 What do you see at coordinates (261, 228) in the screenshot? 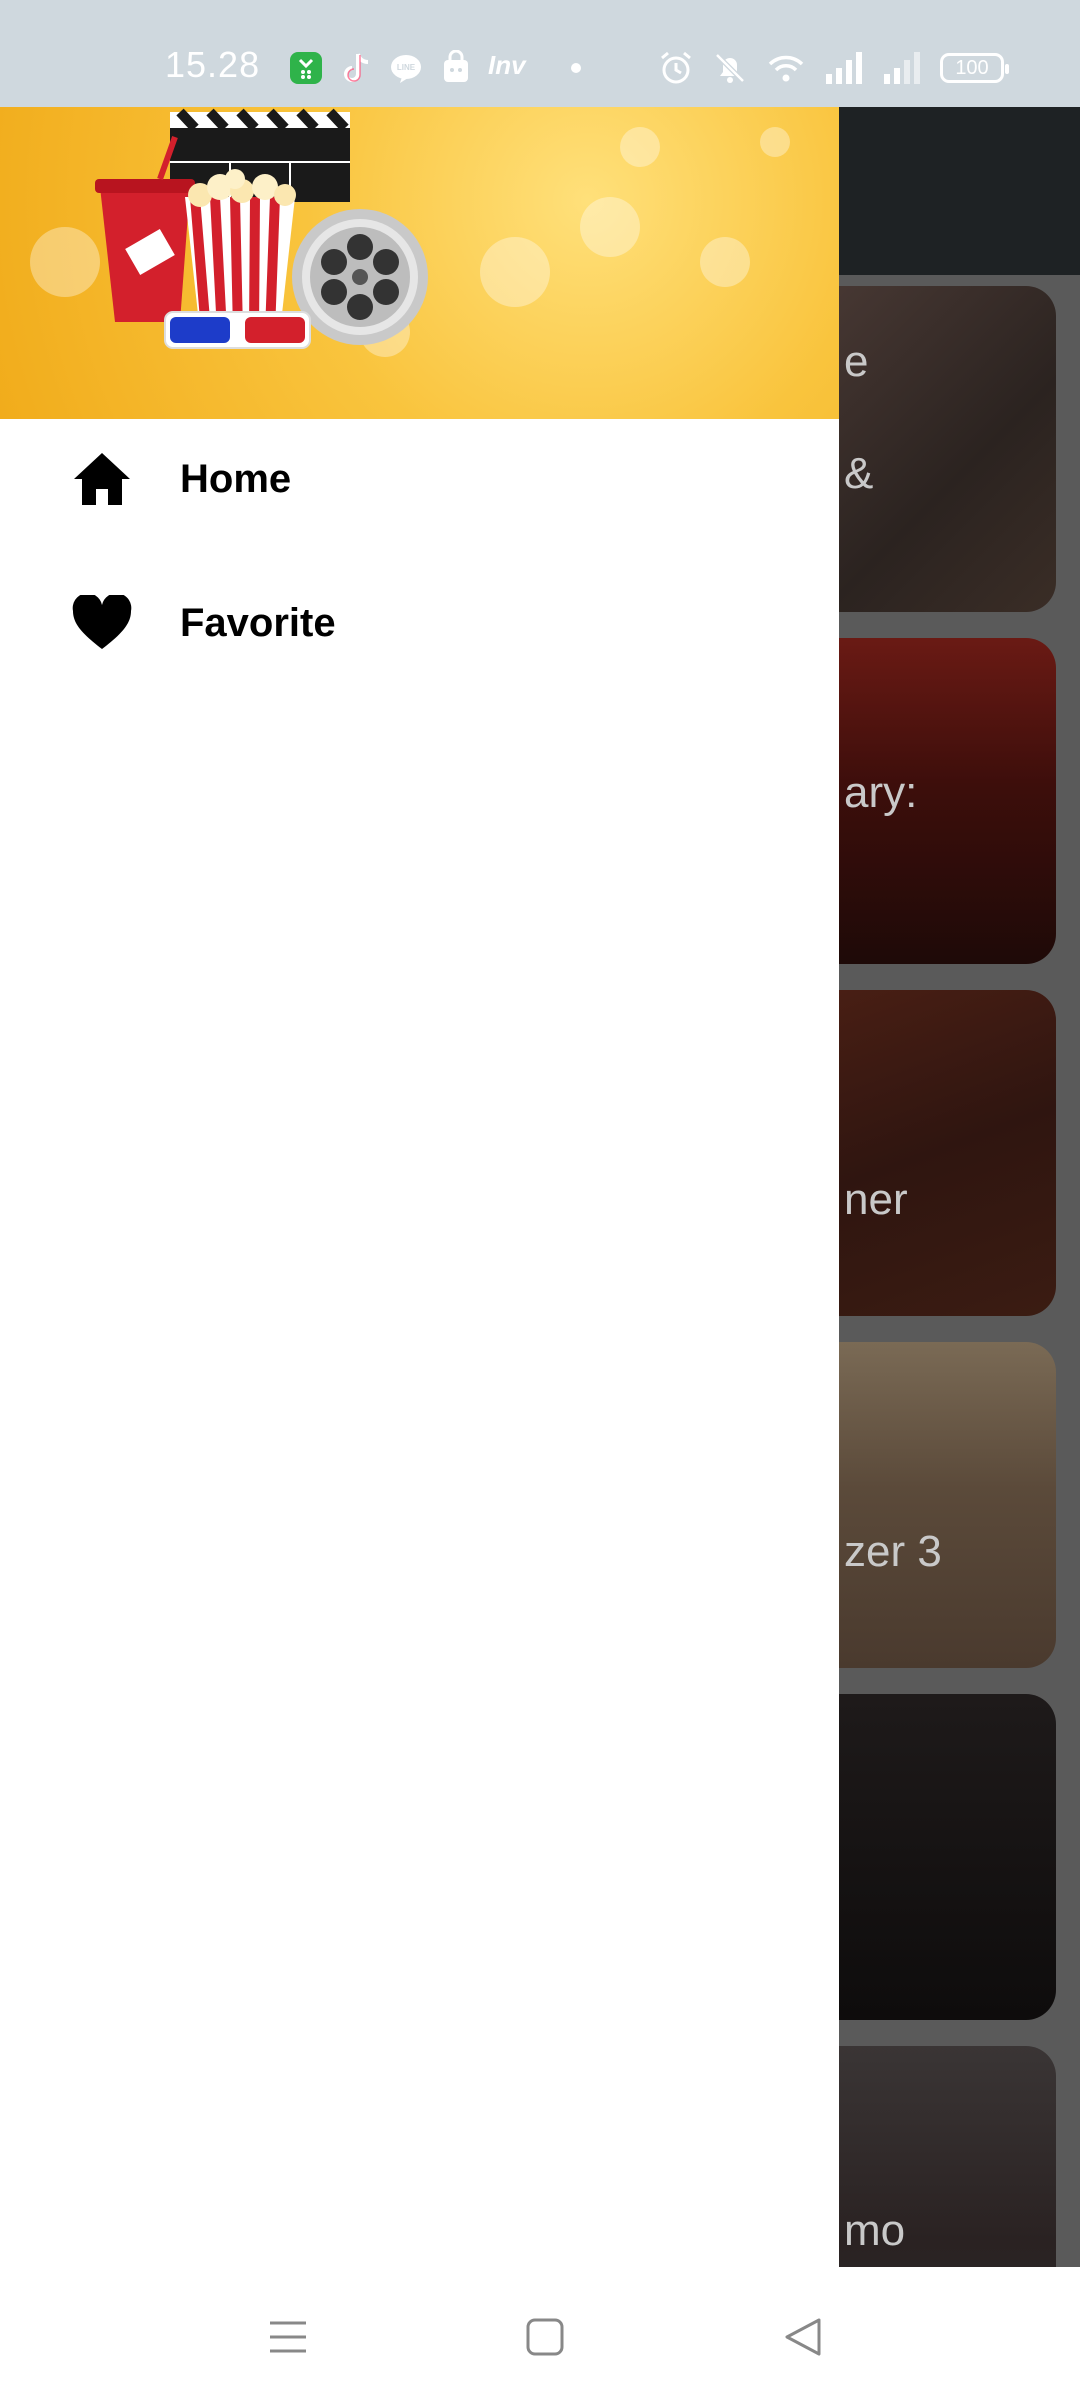
I see `cinema-illustration` at bounding box center [261, 228].